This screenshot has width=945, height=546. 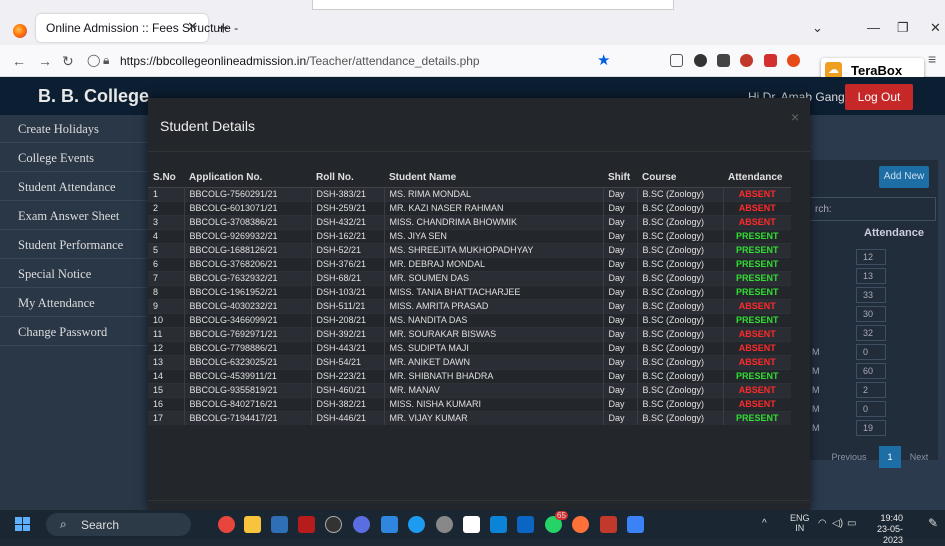 I want to click on modal-divider, so click(x=479, y=151).